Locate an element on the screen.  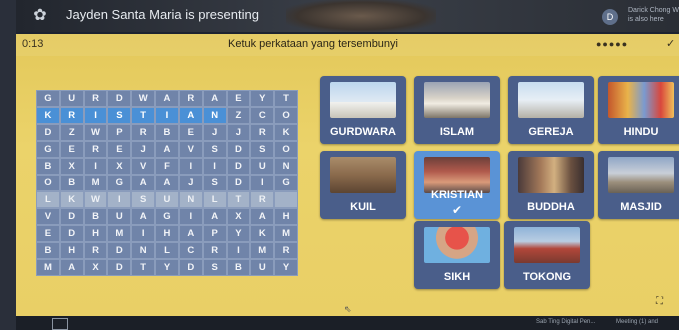
grid-cell: C is located at coordinates (190, 251).